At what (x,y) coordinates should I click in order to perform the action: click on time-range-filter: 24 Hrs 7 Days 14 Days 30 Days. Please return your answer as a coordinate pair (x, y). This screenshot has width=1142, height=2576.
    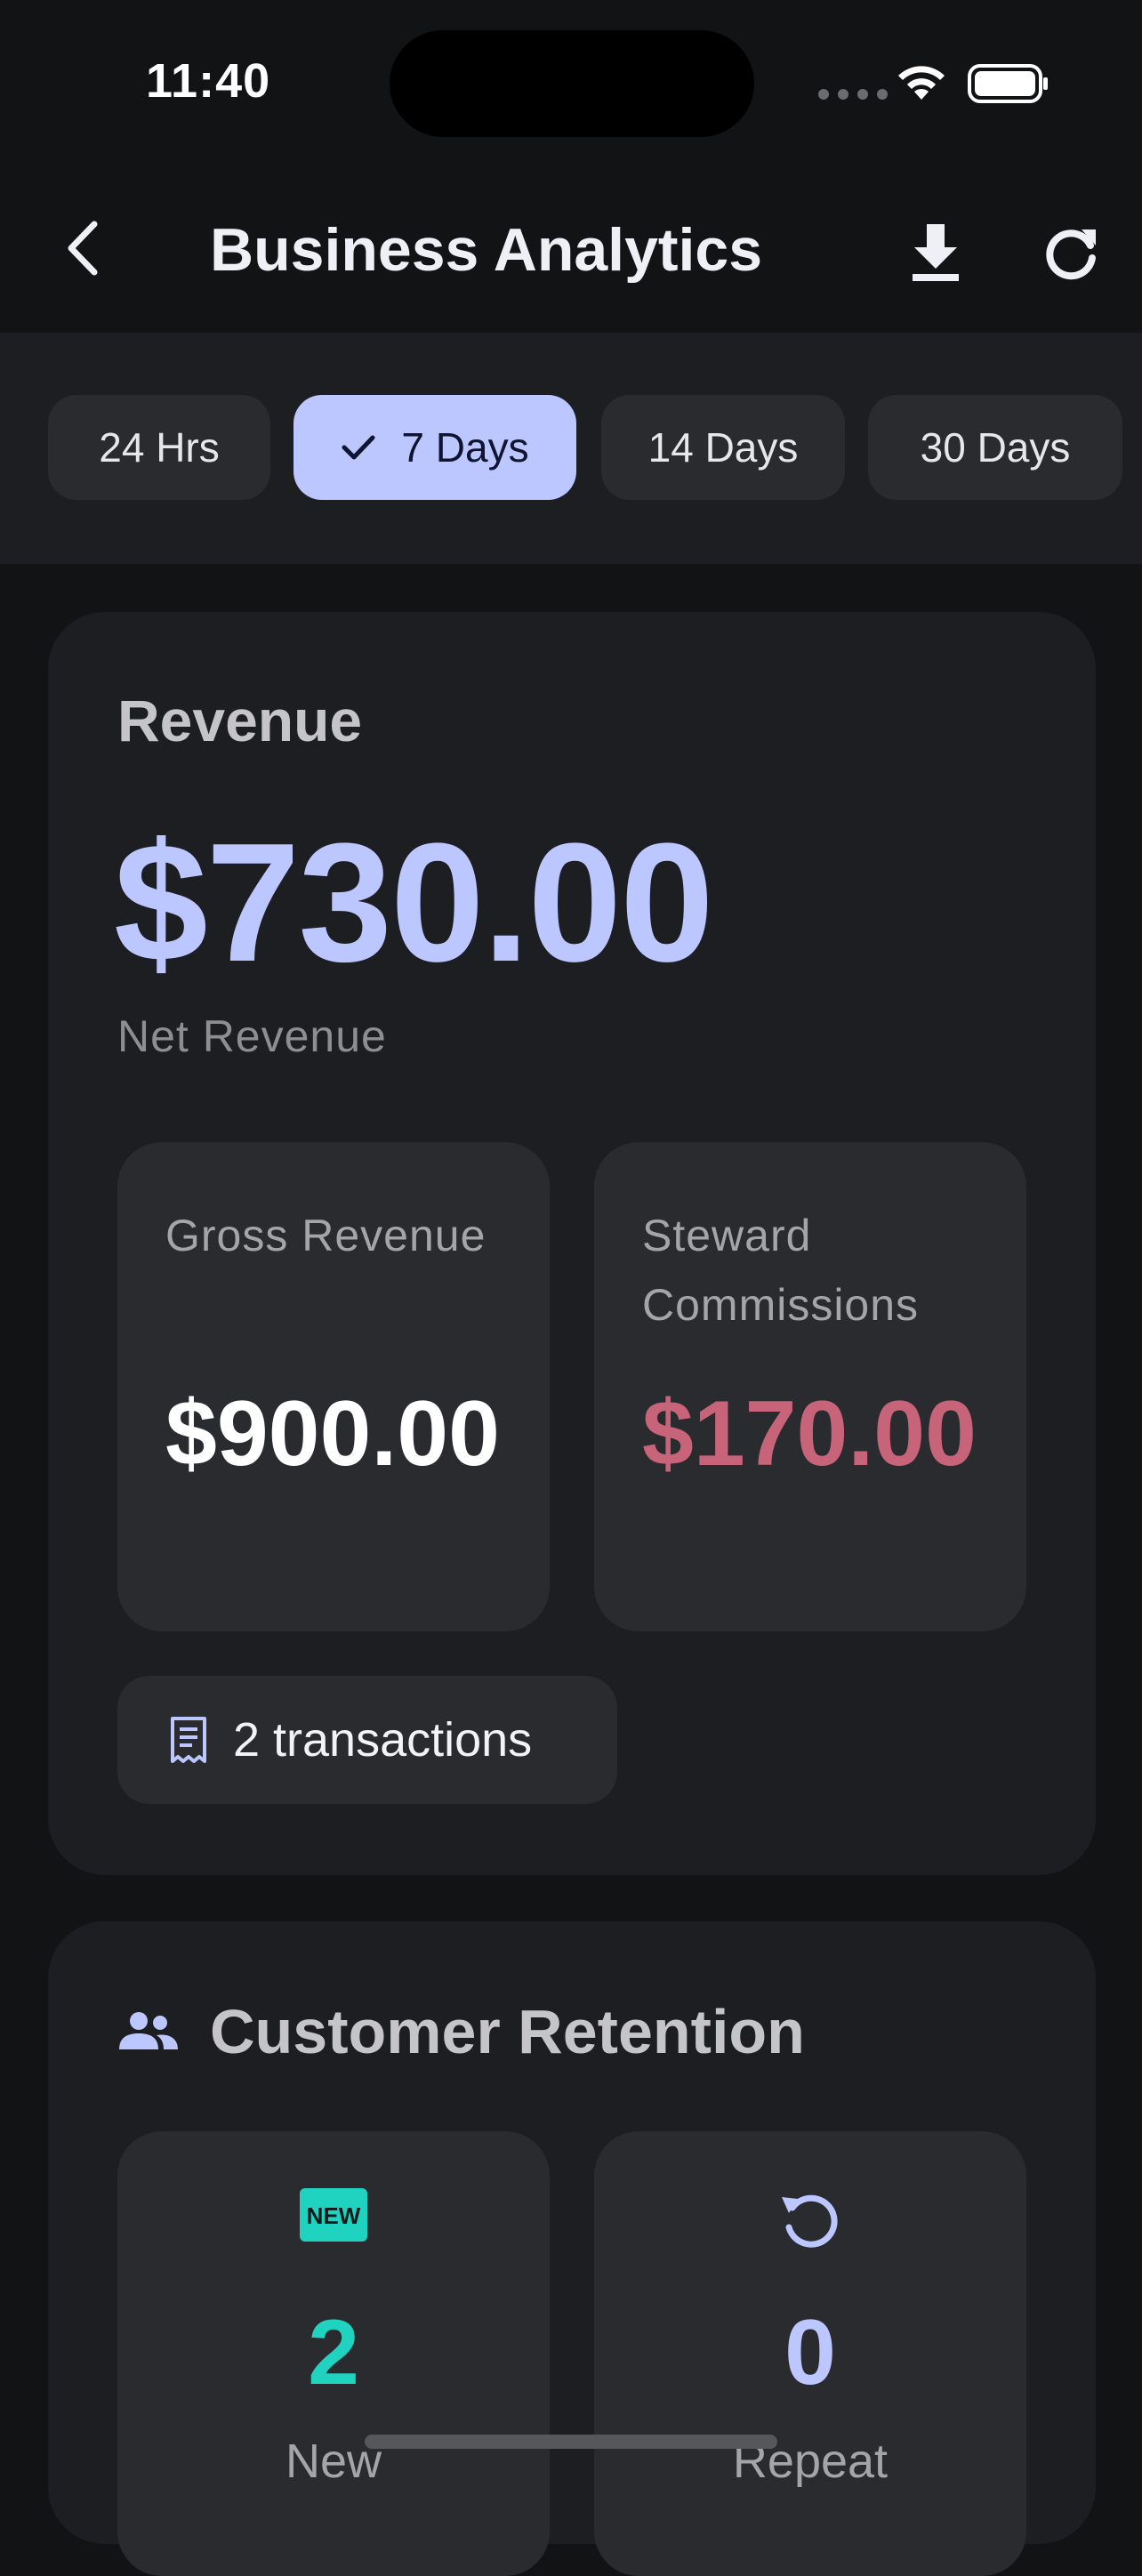
    Looking at the image, I should click on (571, 448).